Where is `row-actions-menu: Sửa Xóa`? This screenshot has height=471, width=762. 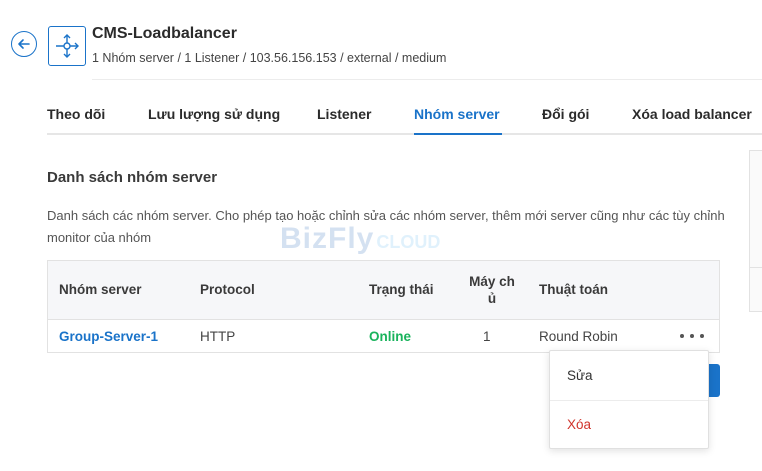
row-actions-menu: Sửa Xóa is located at coordinates (629, 399).